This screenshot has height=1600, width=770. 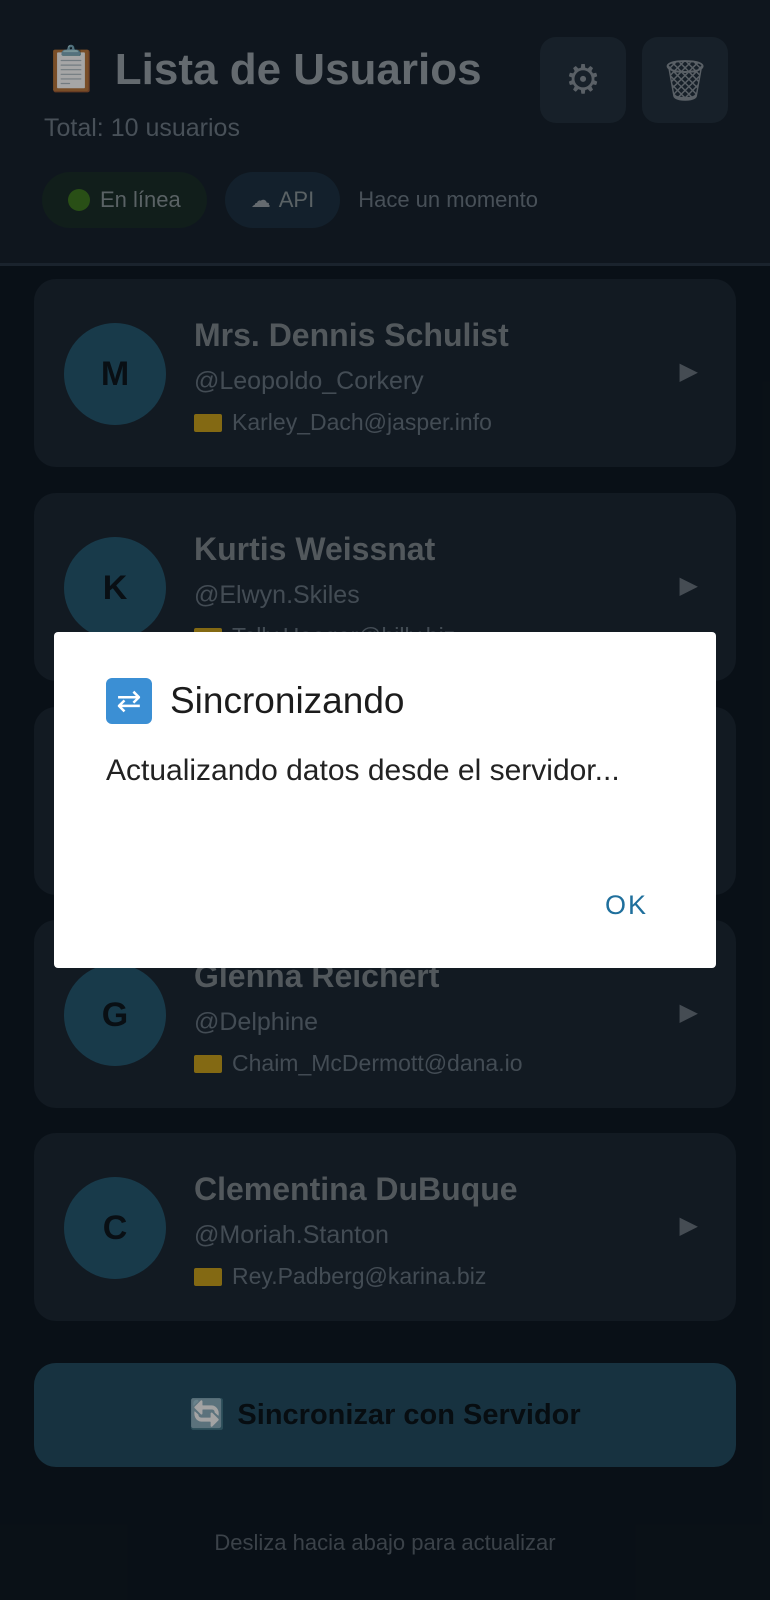 What do you see at coordinates (129, 701) in the screenshot?
I see `sync-icon: ⇄` at bounding box center [129, 701].